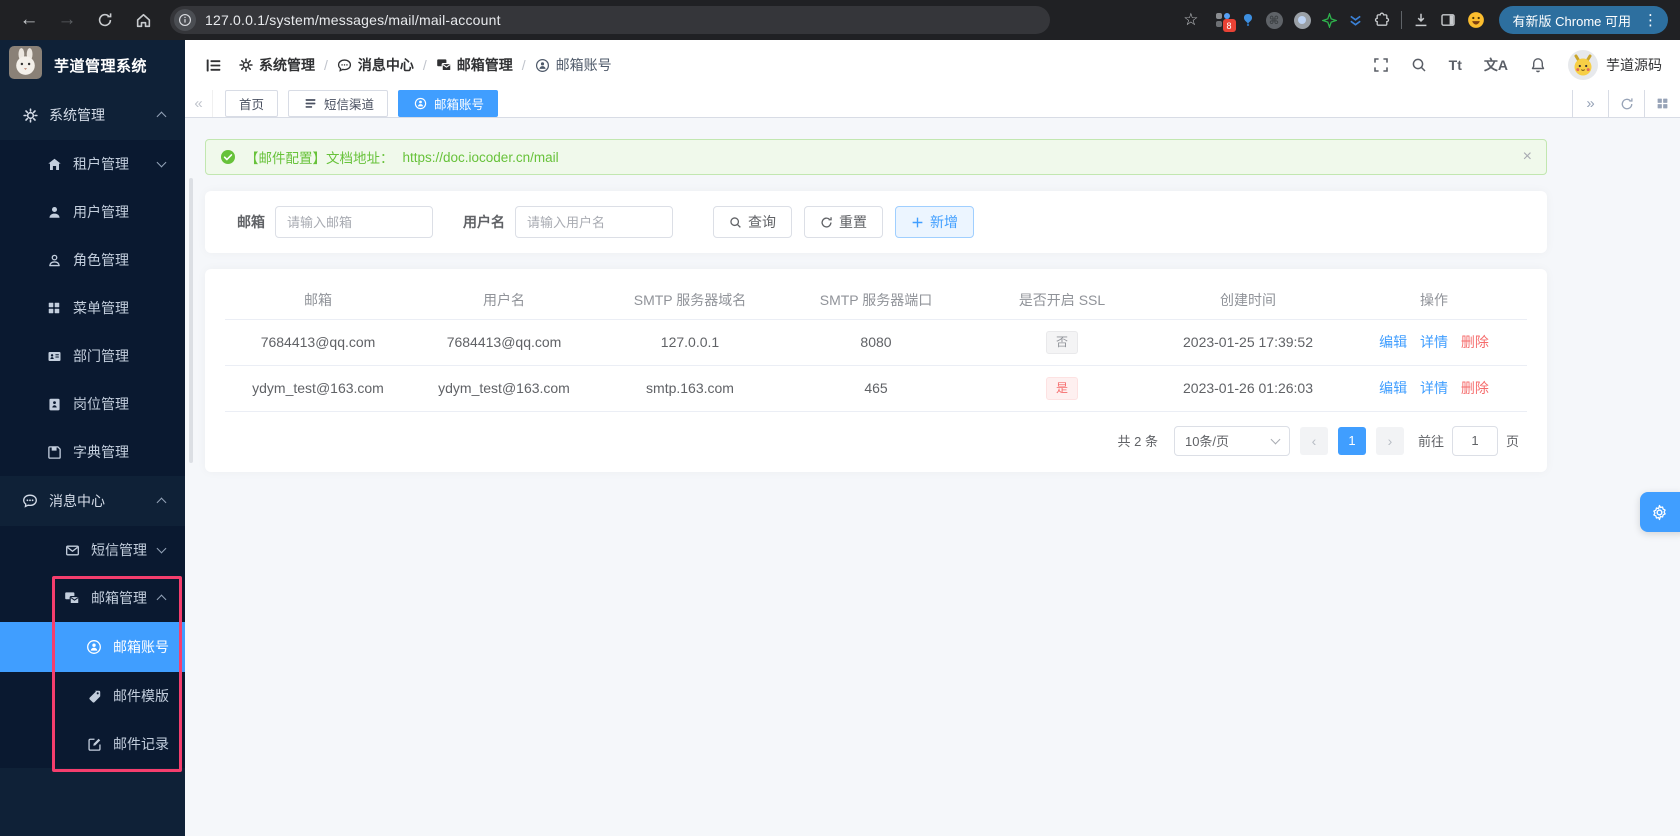  What do you see at coordinates (690, 388) in the screenshot?
I see `cell-smtp-host: smtp.163.com` at bounding box center [690, 388].